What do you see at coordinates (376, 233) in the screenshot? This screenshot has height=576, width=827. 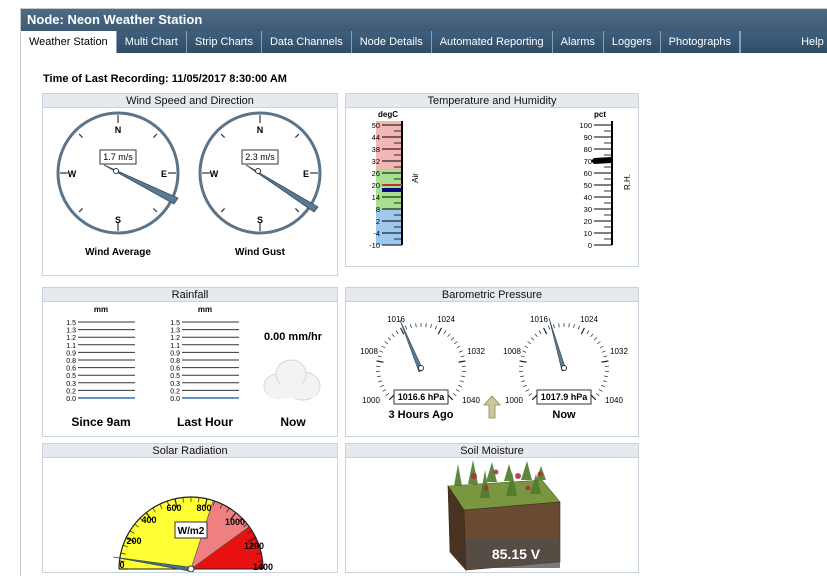 I see `temp-tick-label: -4` at bounding box center [376, 233].